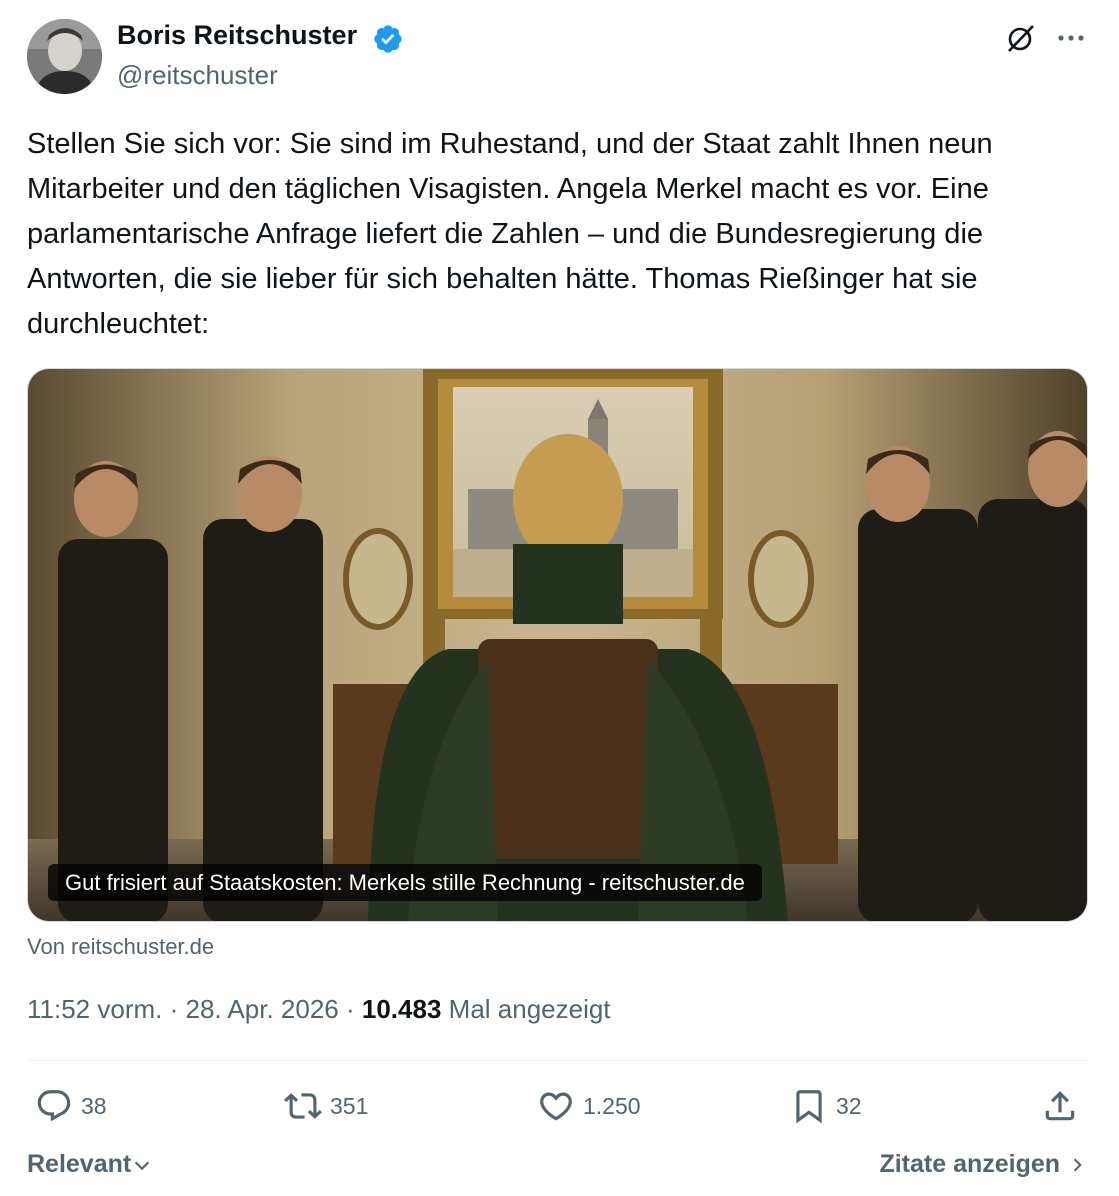  Describe the element at coordinates (262, 1009) in the screenshot. I see `tweet-date: 28. Apr. 2026` at that location.